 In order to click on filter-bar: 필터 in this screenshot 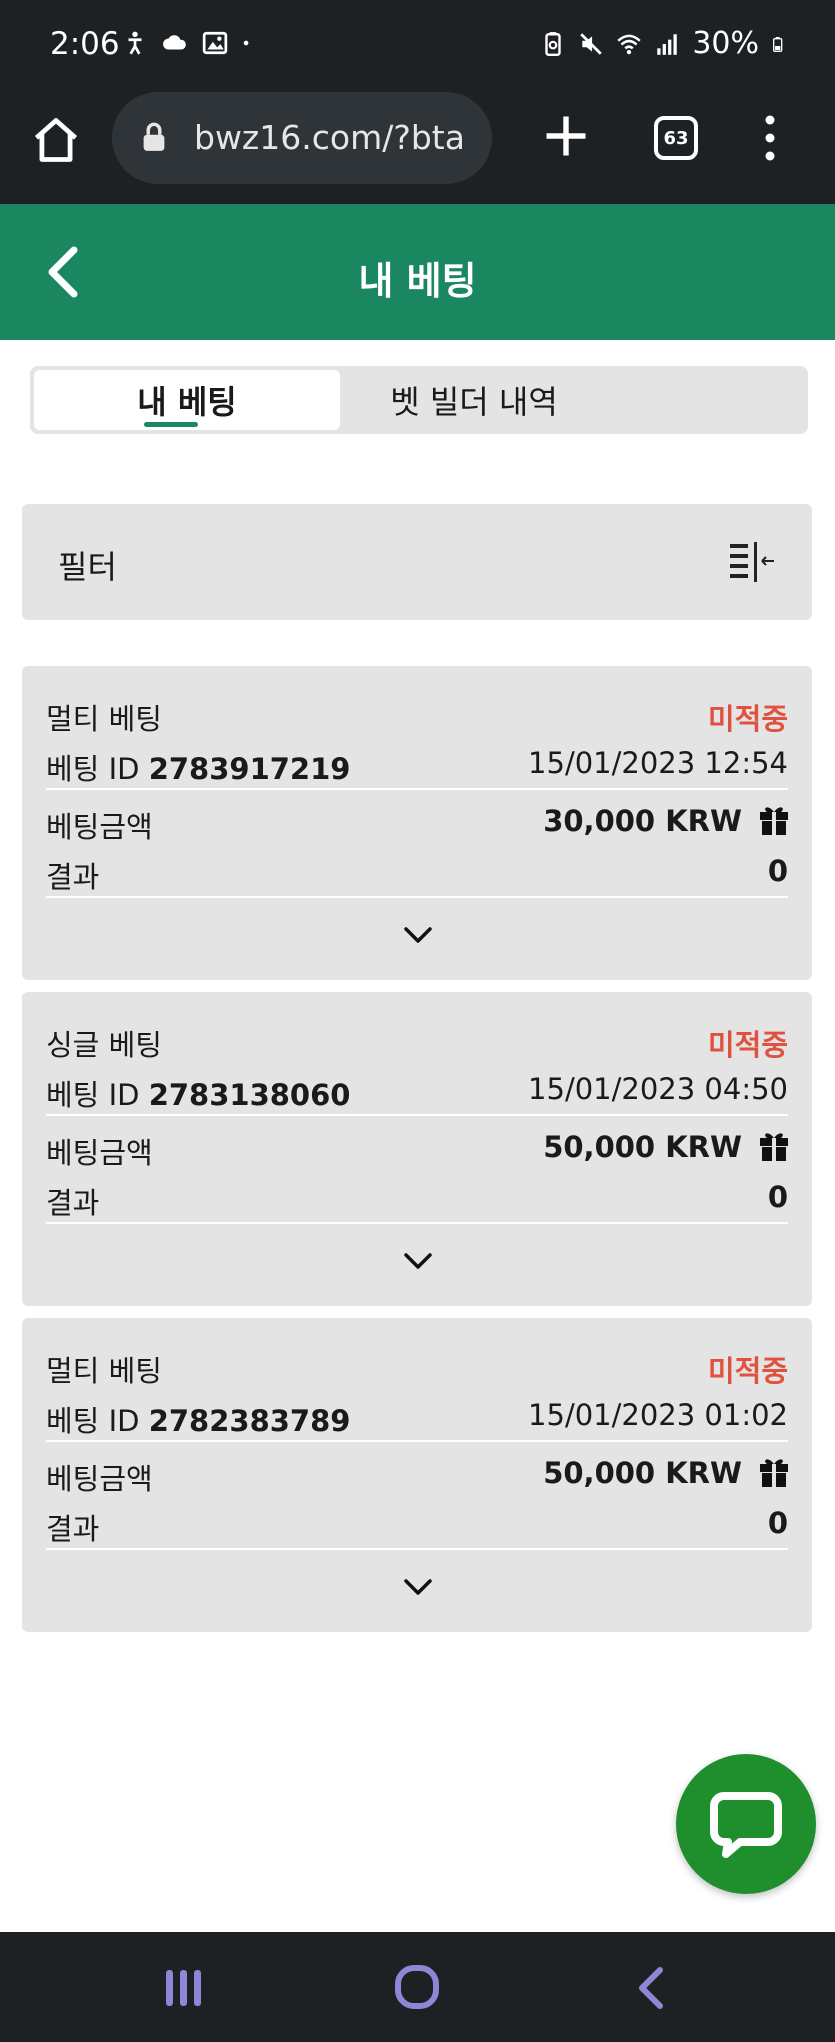, I will do `click(417, 562)`.